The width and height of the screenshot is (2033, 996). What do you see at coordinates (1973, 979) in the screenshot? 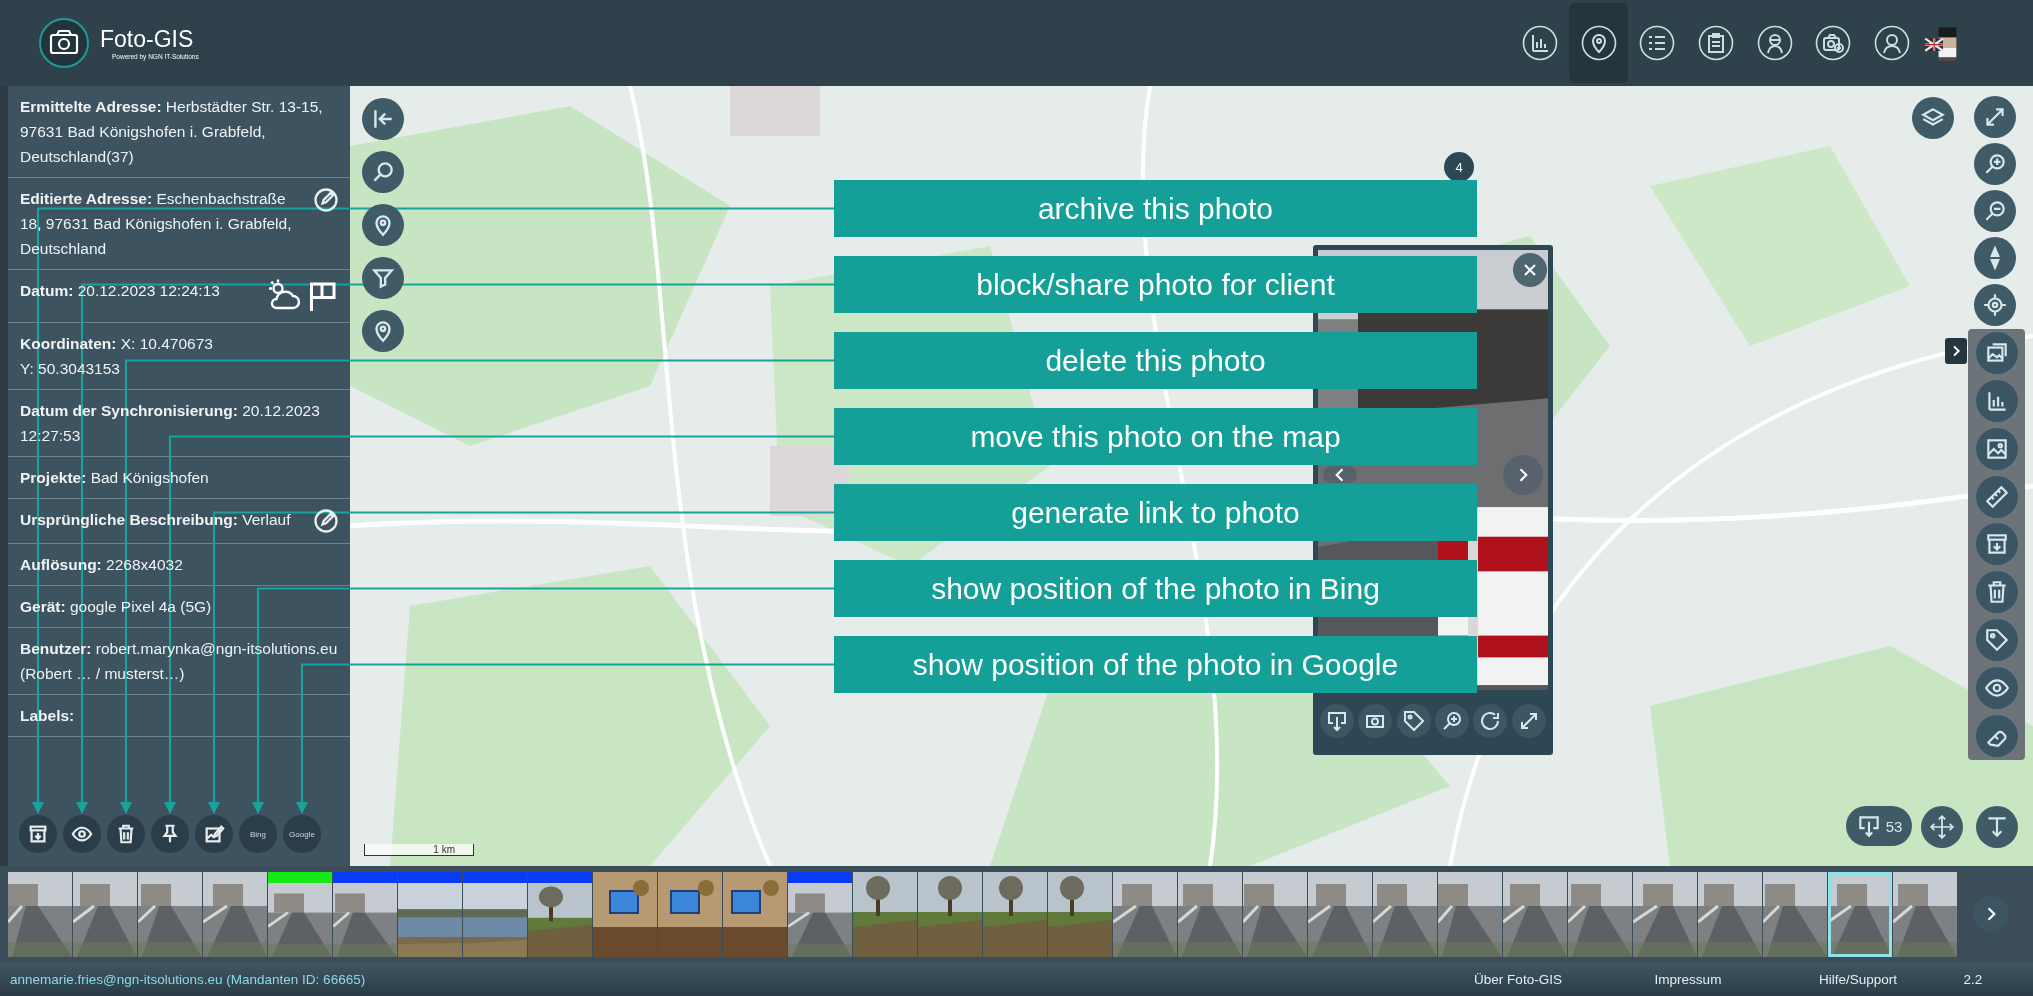
I see `version-text: 2.2` at bounding box center [1973, 979].